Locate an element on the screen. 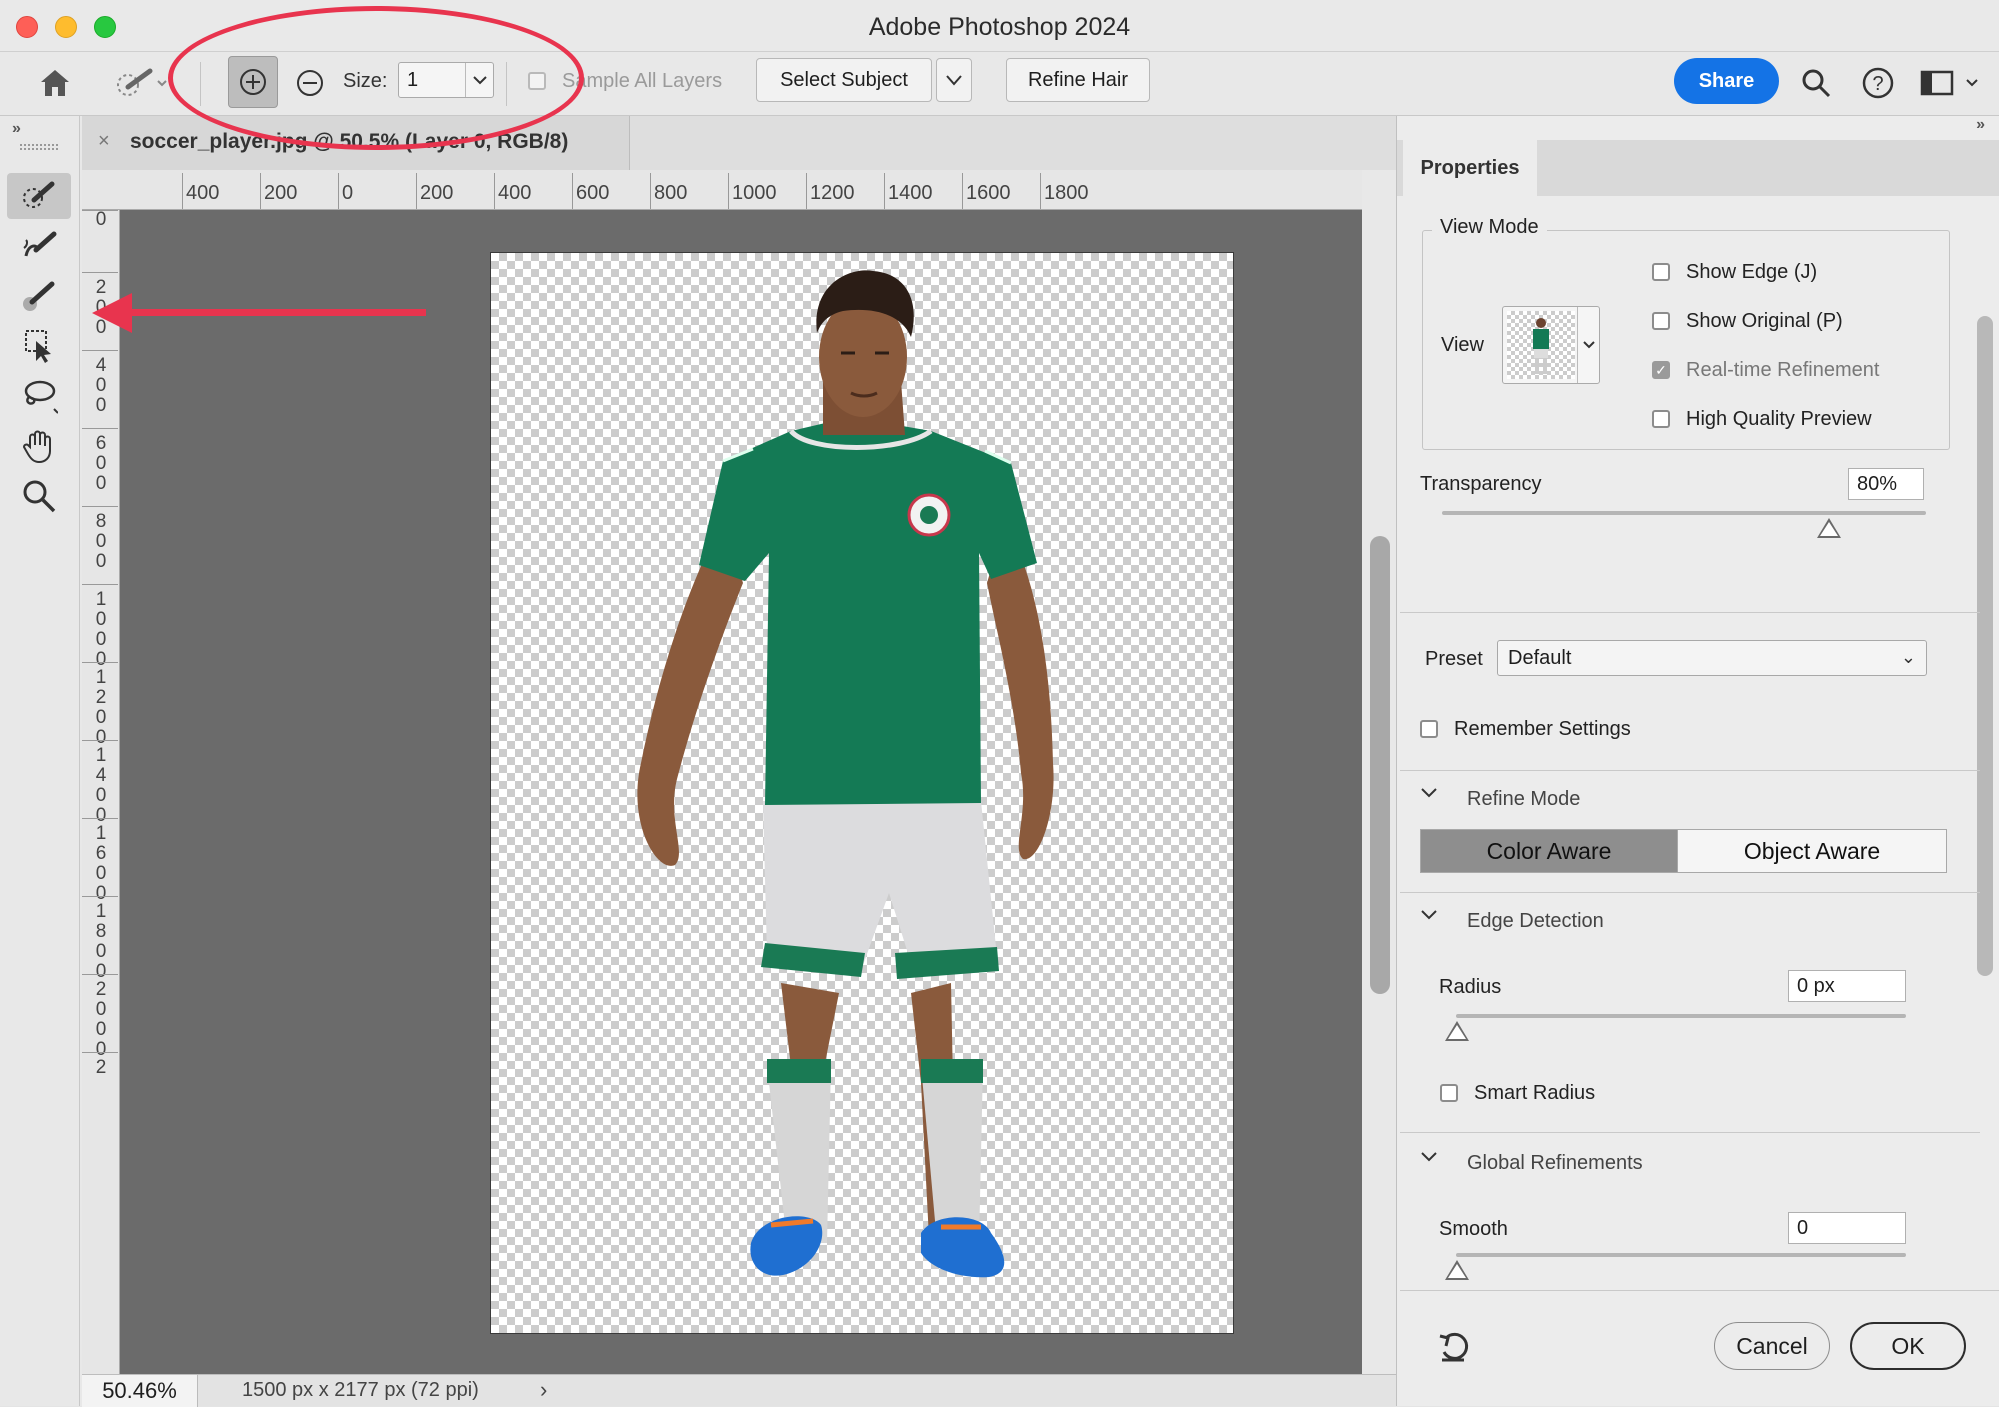  edge-detection-toggle is located at coordinates (1429, 917).